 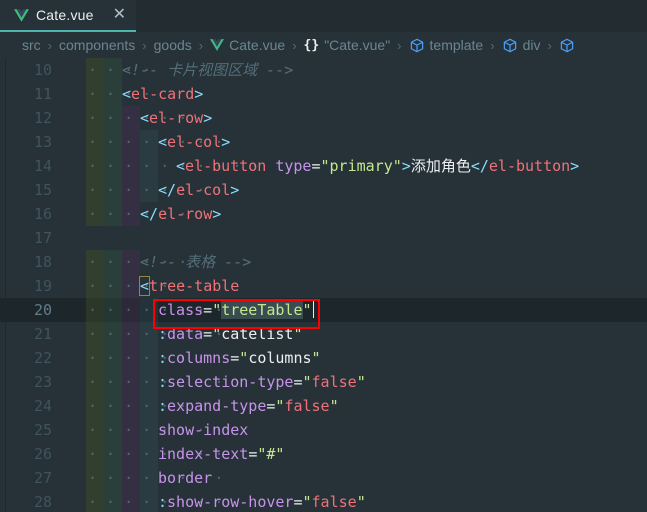 What do you see at coordinates (323, 94) in the screenshot?
I see `code-line: 11 · · · · <el-card>` at bounding box center [323, 94].